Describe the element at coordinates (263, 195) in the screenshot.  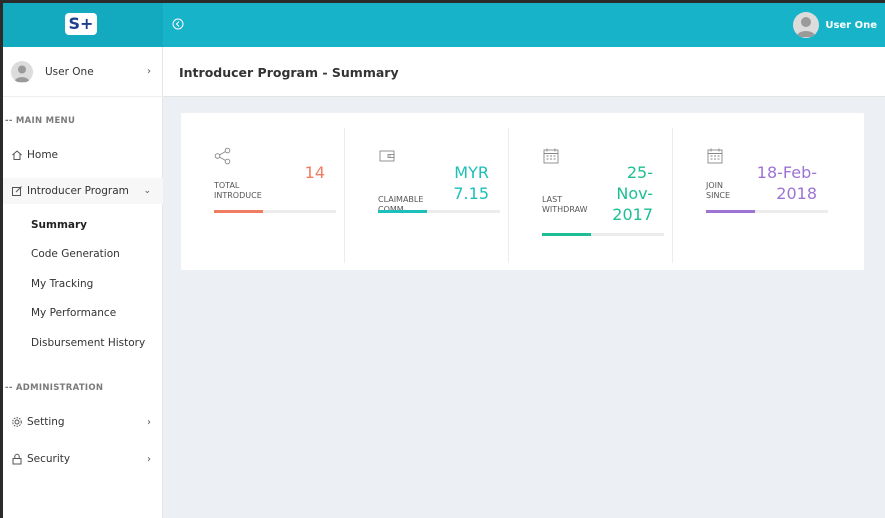
I see `stat-total-introduce: TOTAL INTRODUCE 14` at that location.